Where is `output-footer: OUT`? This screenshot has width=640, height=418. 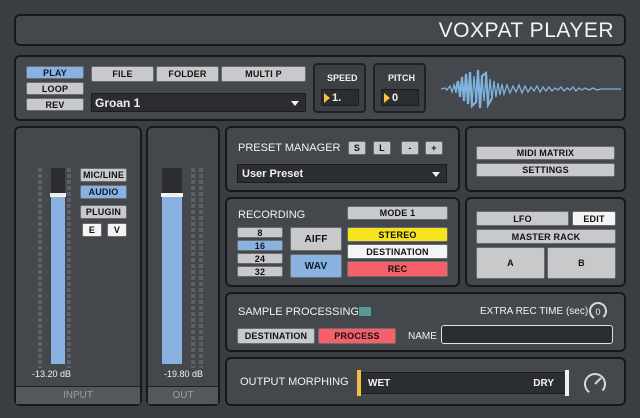
output-footer: OUT is located at coordinates (183, 395).